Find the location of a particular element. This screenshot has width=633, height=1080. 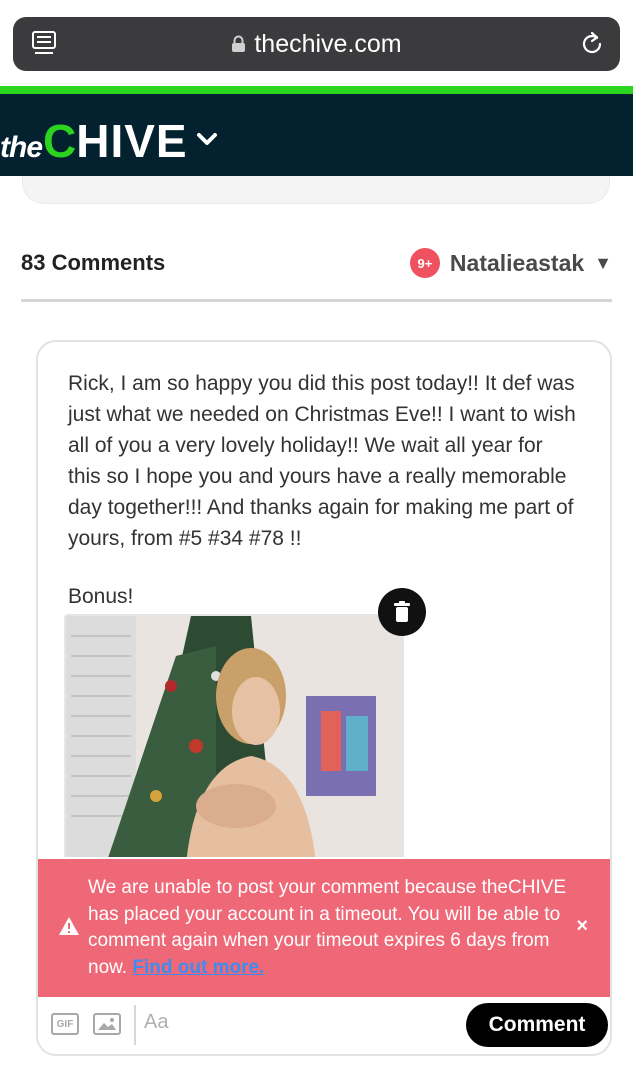

notification-badge: 9+ is located at coordinates (424, 263).